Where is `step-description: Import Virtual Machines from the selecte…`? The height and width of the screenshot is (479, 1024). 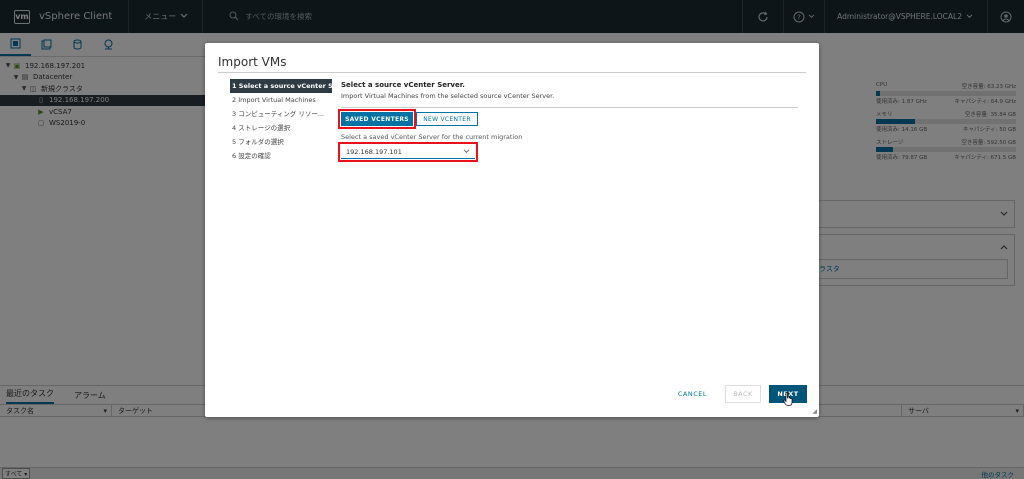 step-description: Import Virtual Machines from the selecte… is located at coordinates (448, 96).